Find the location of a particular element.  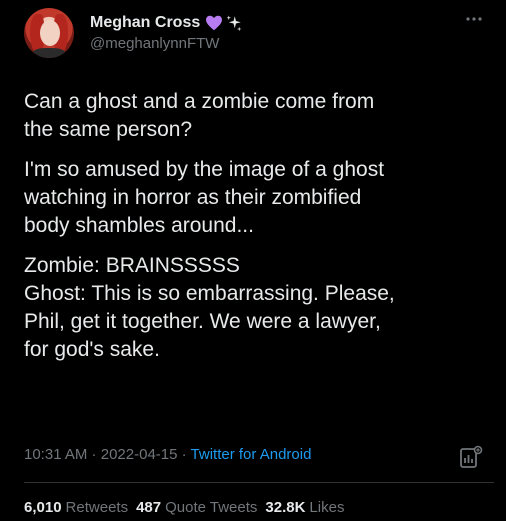

author-name-row: Meghan Cross is located at coordinates (166, 23).